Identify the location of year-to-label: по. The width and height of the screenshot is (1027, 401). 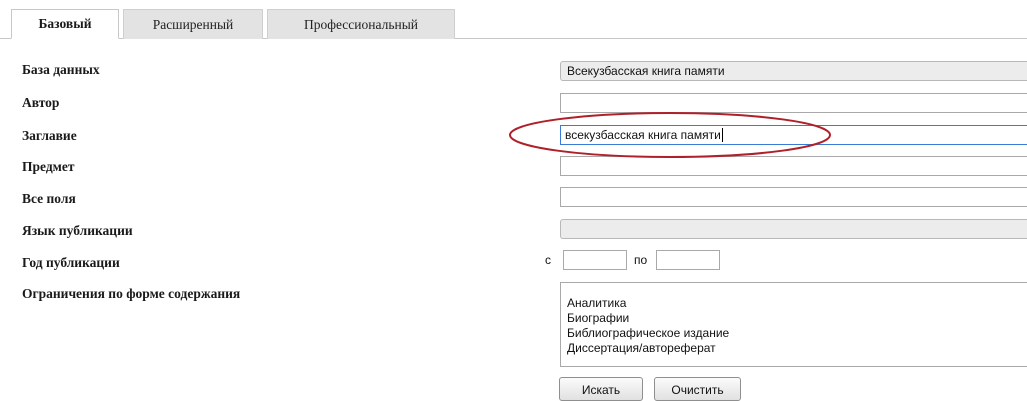
(641, 260).